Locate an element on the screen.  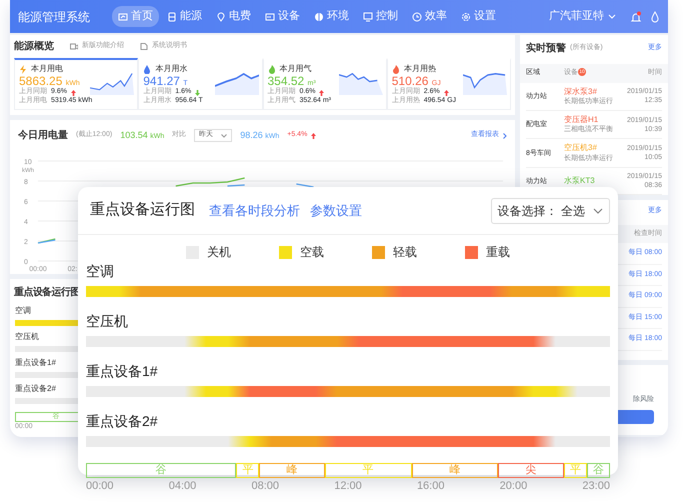
panel-title: 今日用电量 is located at coordinates (43, 135).